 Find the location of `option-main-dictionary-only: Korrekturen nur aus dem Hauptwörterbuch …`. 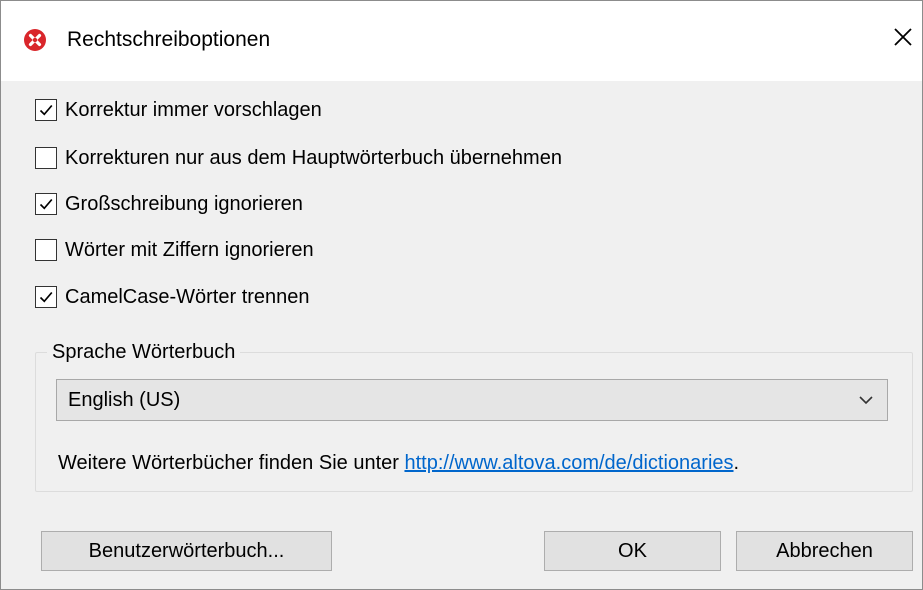

option-main-dictionary-only: Korrekturen nur aus dem Hauptwörterbuch … is located at coordinates (298, 158).